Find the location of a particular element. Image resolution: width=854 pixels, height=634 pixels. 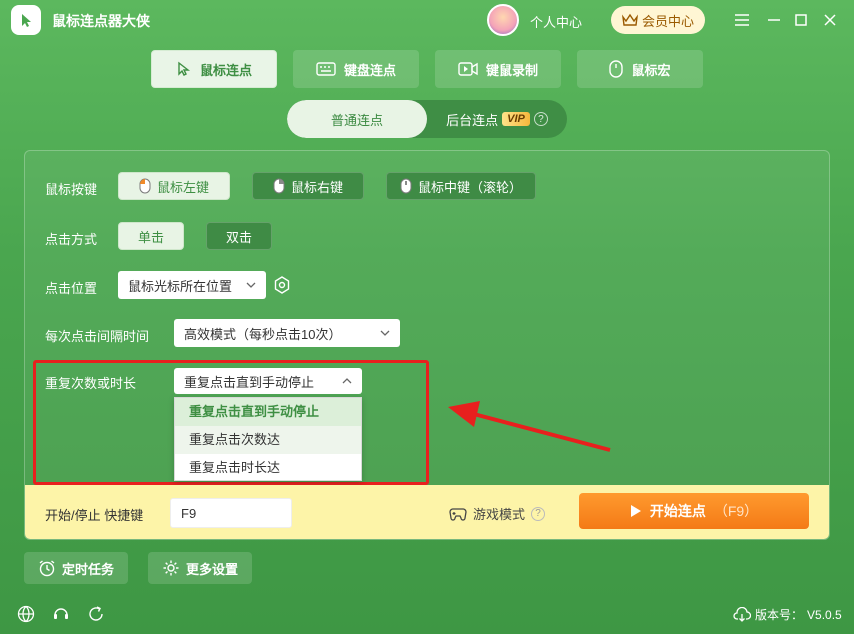

hotkey-bar: 开始/停止 快捷键 F9 游戏模式 ? 开始连点 （F9） is located at coordinates (427, 512).